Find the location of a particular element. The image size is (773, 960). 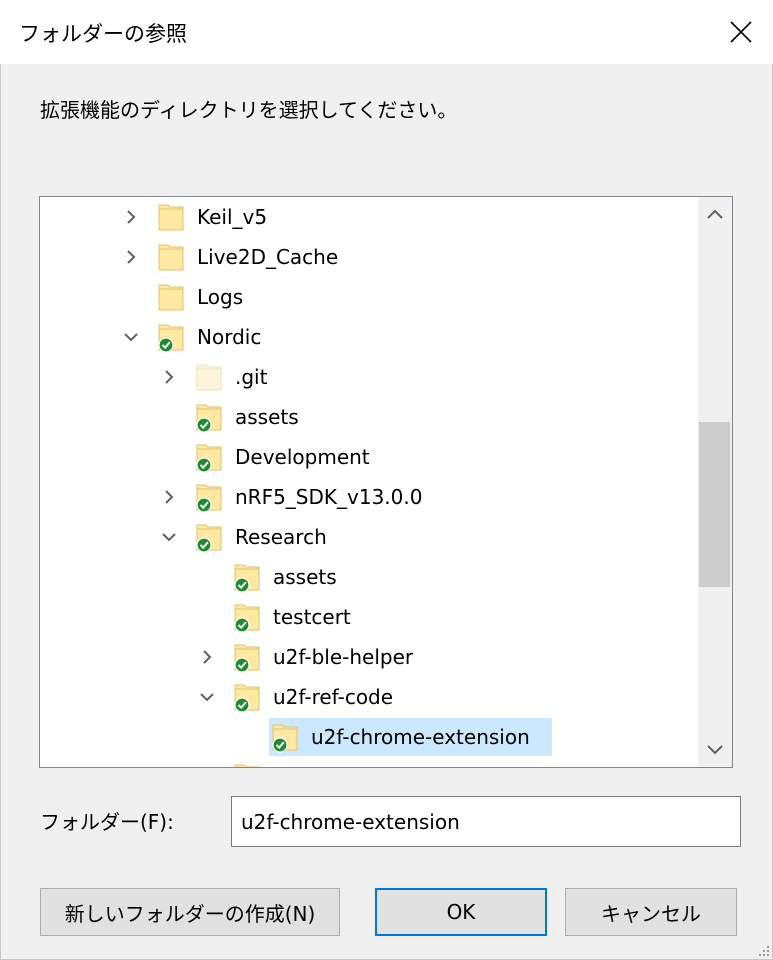

chevron-up-icon is located at coordinates (715, 214).